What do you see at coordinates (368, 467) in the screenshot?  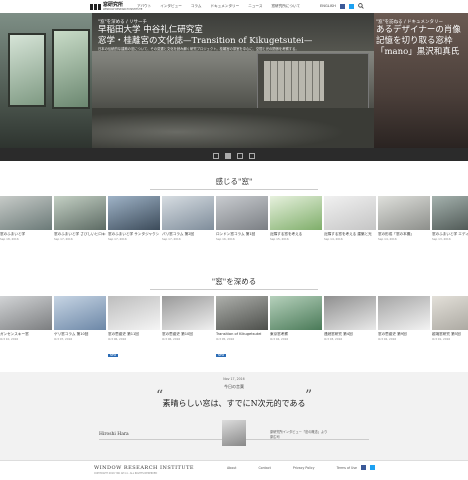 I see `footer-social` at bounding box center [368, 467].